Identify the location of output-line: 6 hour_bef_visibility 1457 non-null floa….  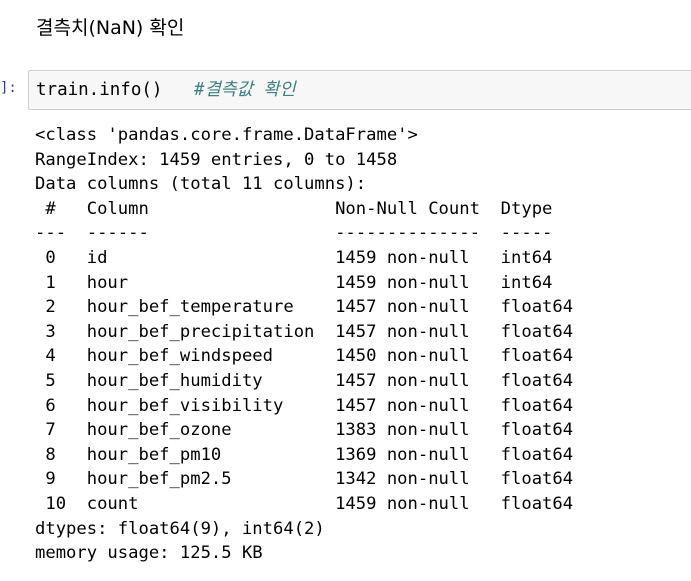
(304, 405).